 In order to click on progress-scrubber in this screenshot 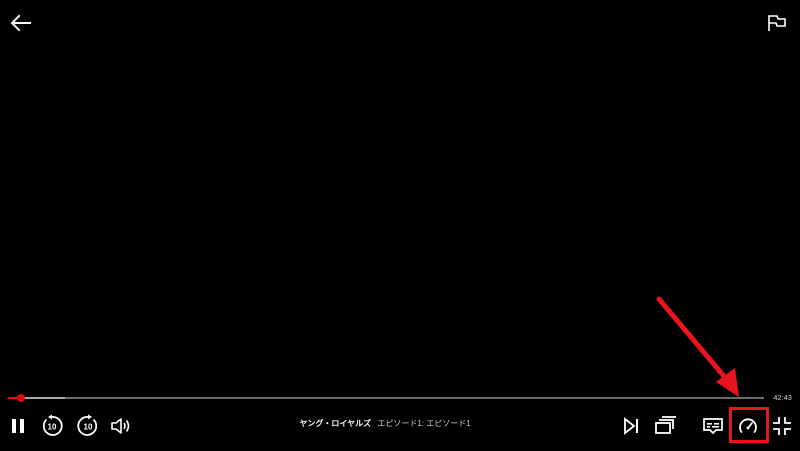, I will do `click(20, 398)`.